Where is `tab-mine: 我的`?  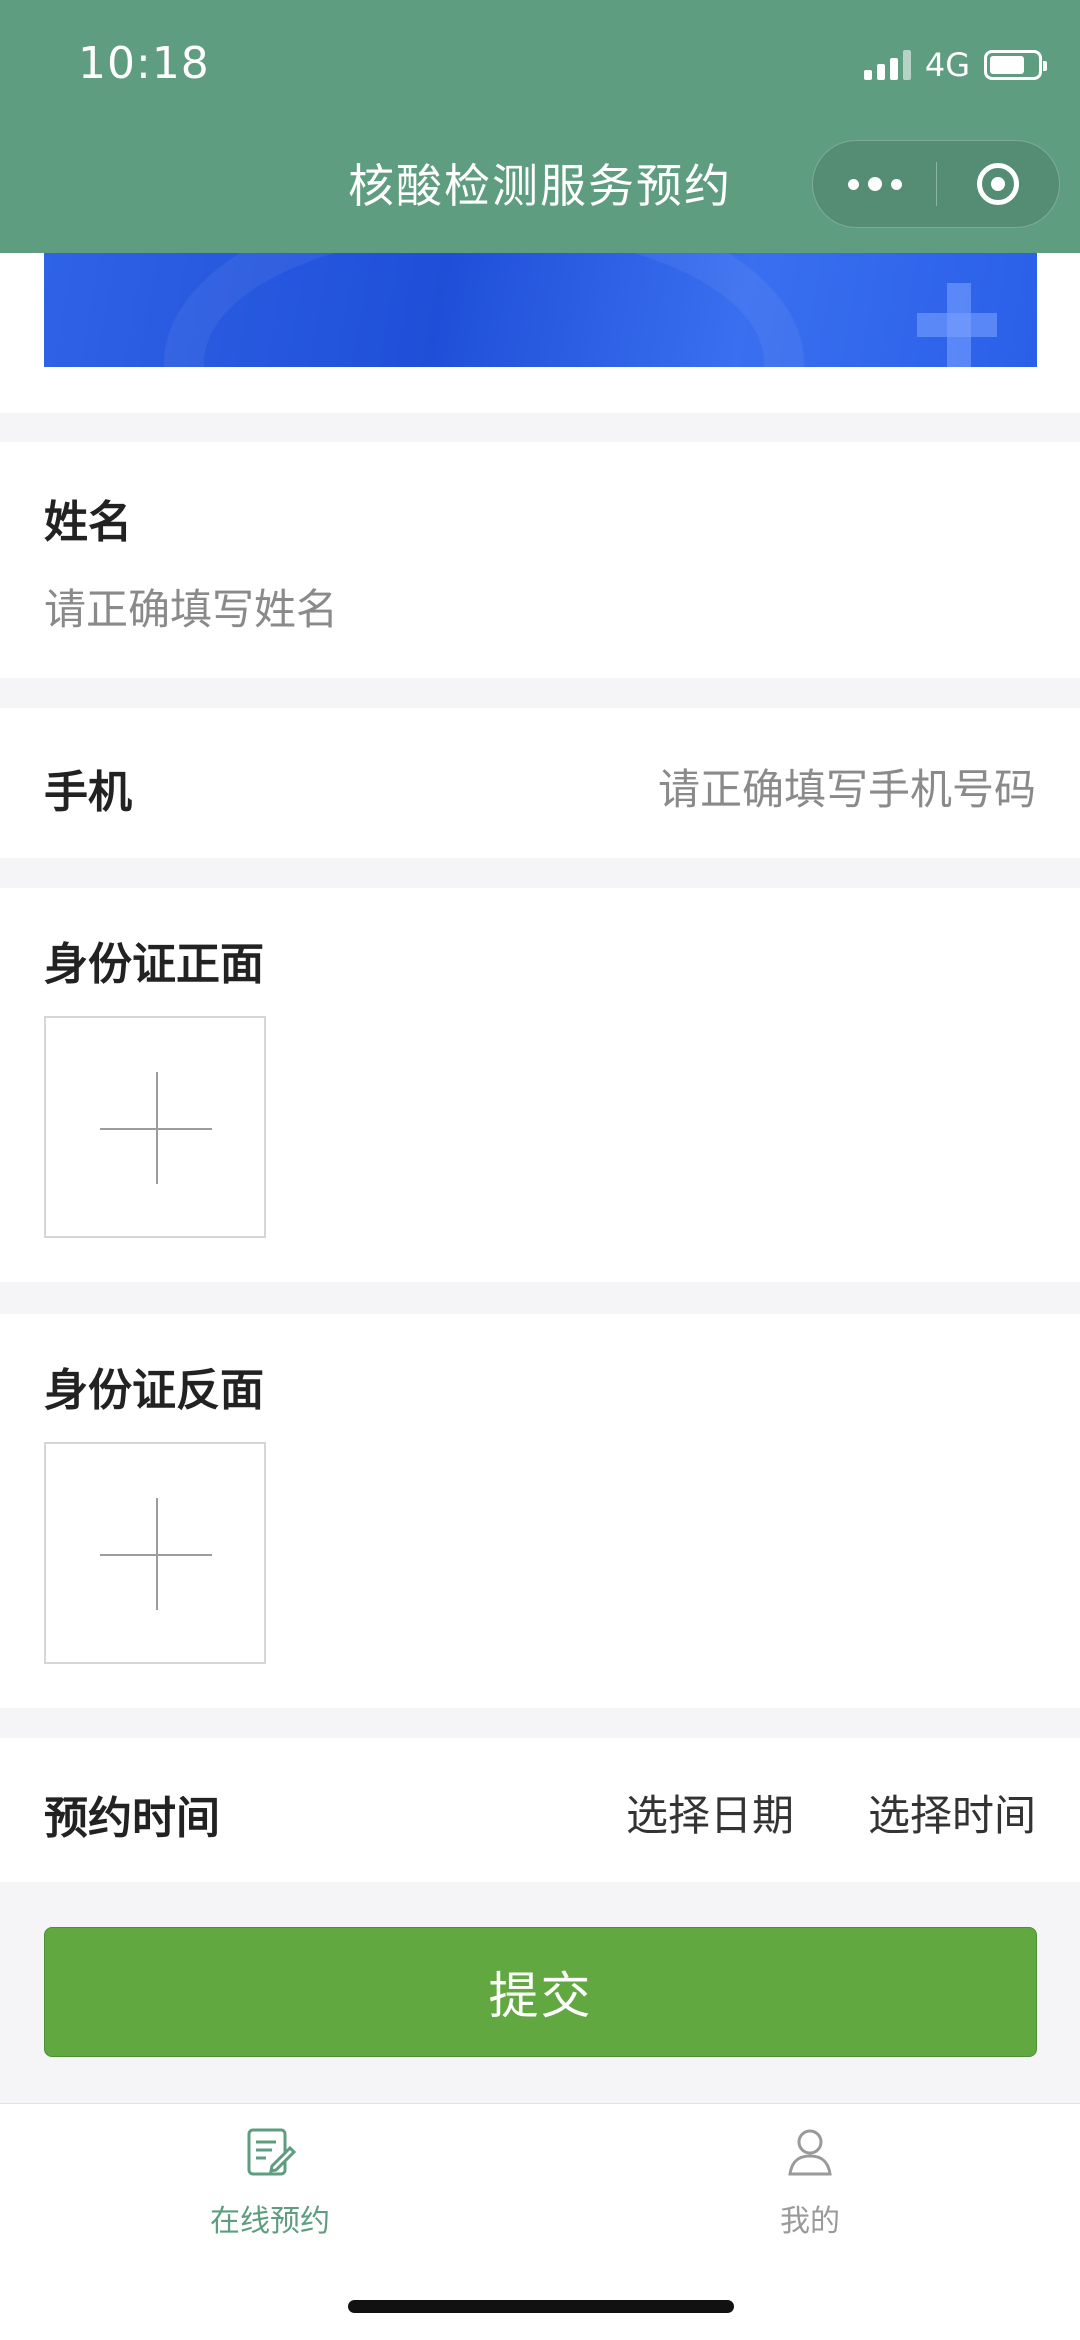 tab-mine: 我的 is located at coordinates (810, 2182).